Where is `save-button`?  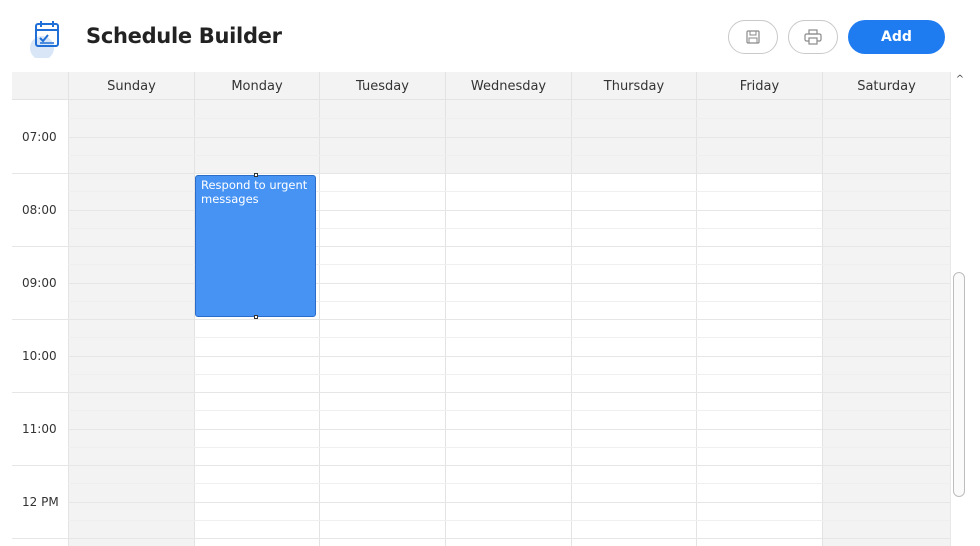 save-button is located at coordinates (753, 37).